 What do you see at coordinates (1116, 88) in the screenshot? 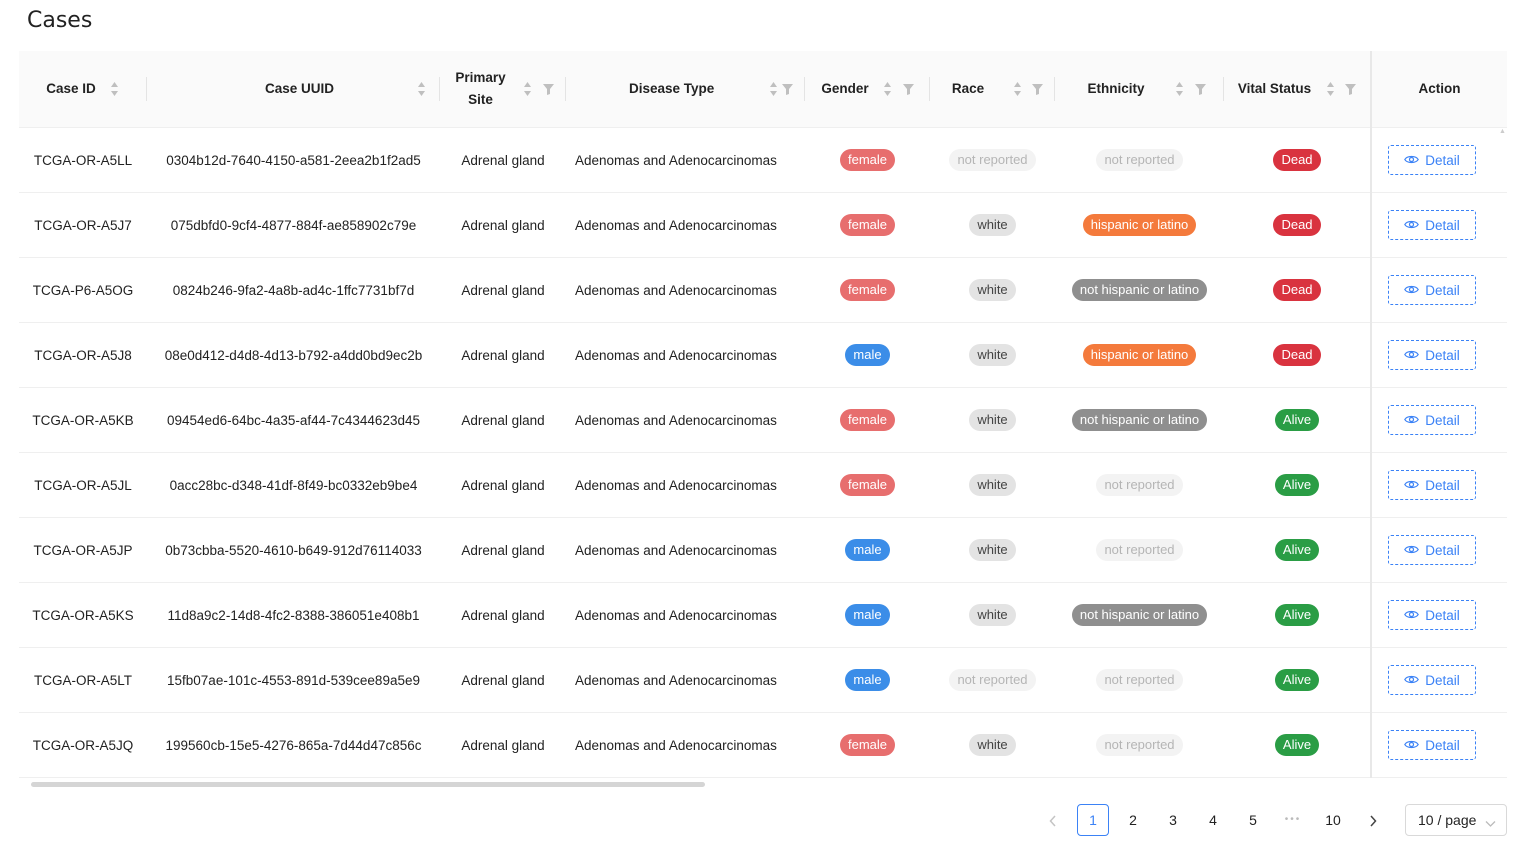
I see `column-label: Ethnicity` at bounding box center [1116, 88].